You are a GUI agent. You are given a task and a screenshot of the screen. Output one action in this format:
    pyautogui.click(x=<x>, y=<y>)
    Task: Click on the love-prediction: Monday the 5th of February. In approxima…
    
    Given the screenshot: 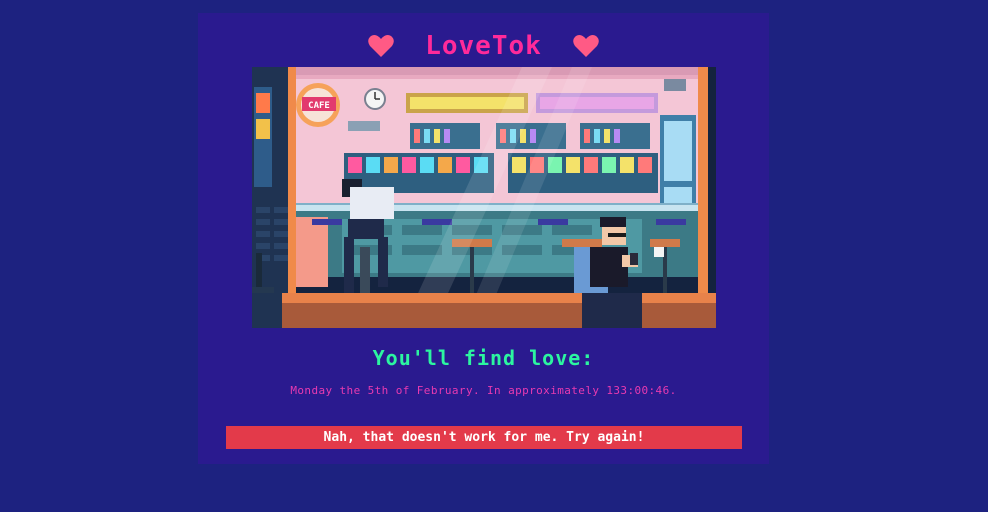 What is the action you would take?
    pyautogui.click(x=483, y=390)
    